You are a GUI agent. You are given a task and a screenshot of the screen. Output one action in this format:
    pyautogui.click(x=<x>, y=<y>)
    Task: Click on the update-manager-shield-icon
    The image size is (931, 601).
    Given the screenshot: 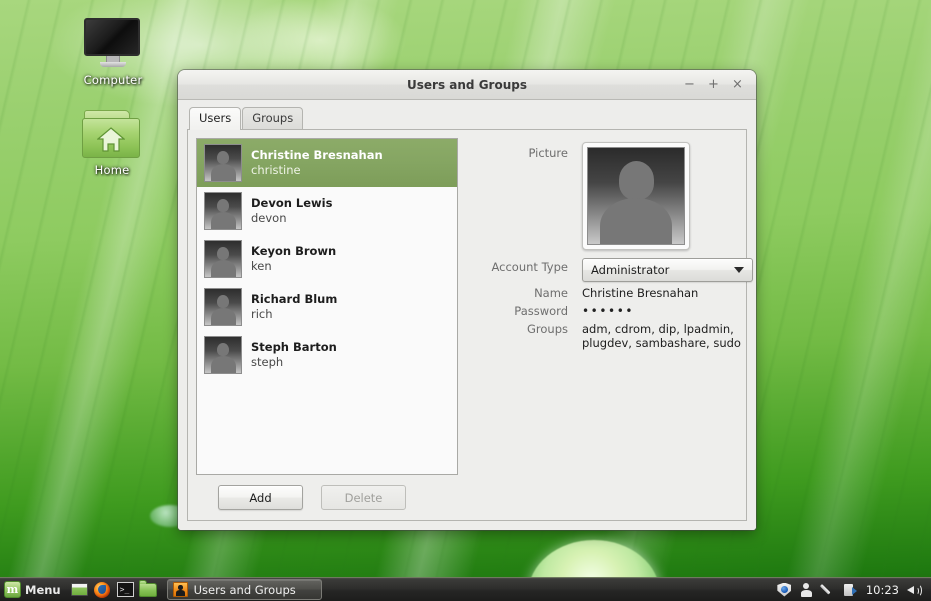 What is the action you would take?
    pyautogui.click(x=784, y=589)
    